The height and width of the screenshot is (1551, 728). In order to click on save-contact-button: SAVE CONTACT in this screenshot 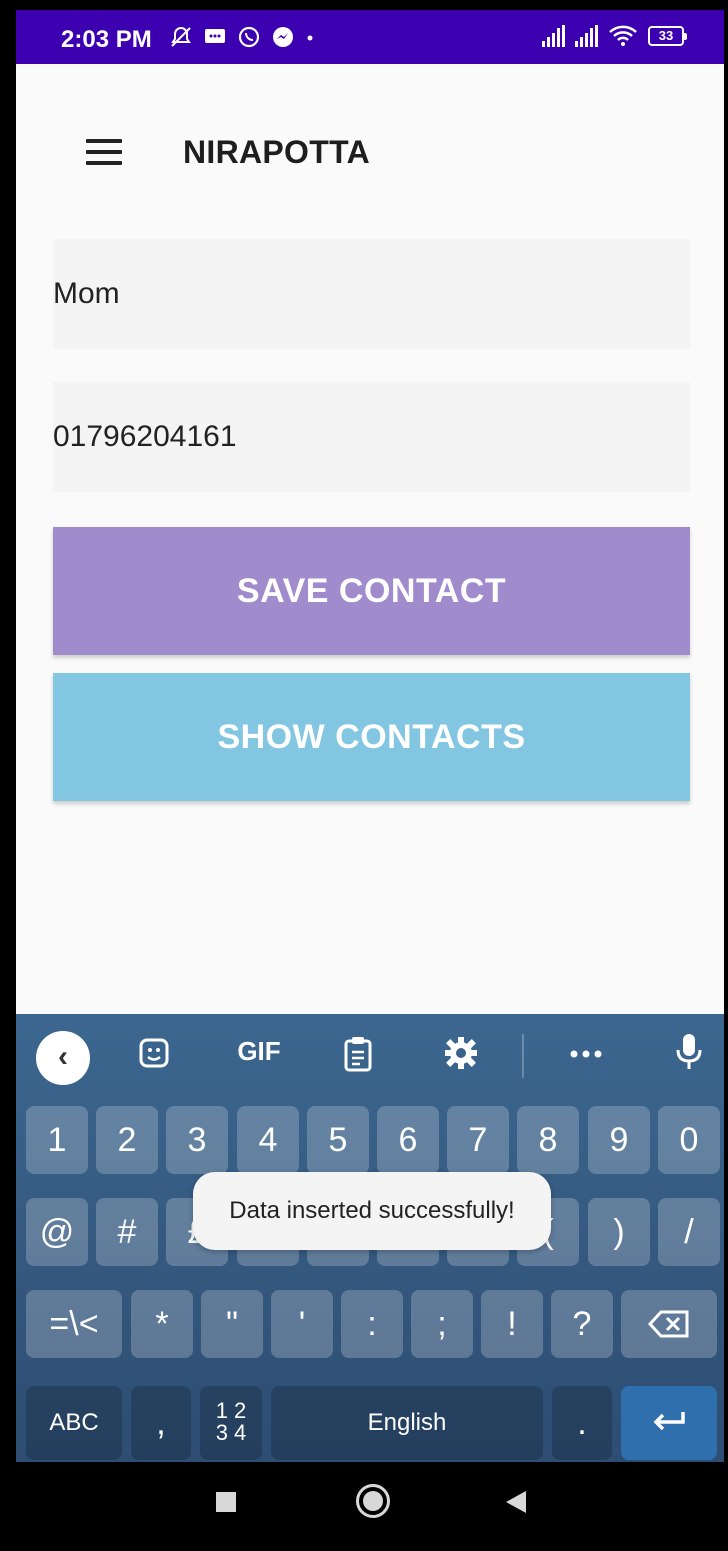, I will do `click(371, 591)`.